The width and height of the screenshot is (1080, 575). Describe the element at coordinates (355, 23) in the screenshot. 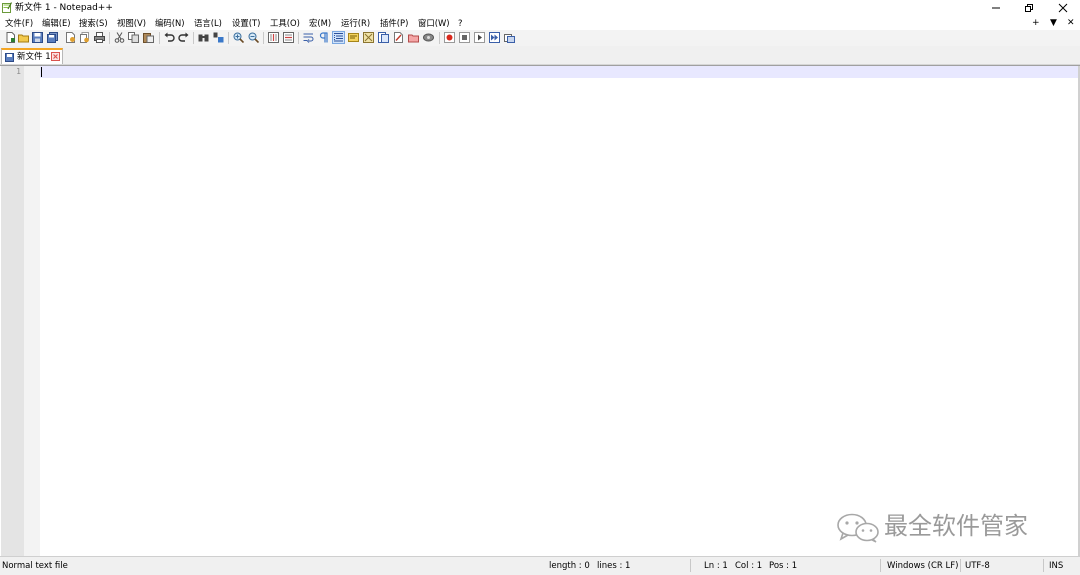

I see `menu-run: 运行(R)` at that location.